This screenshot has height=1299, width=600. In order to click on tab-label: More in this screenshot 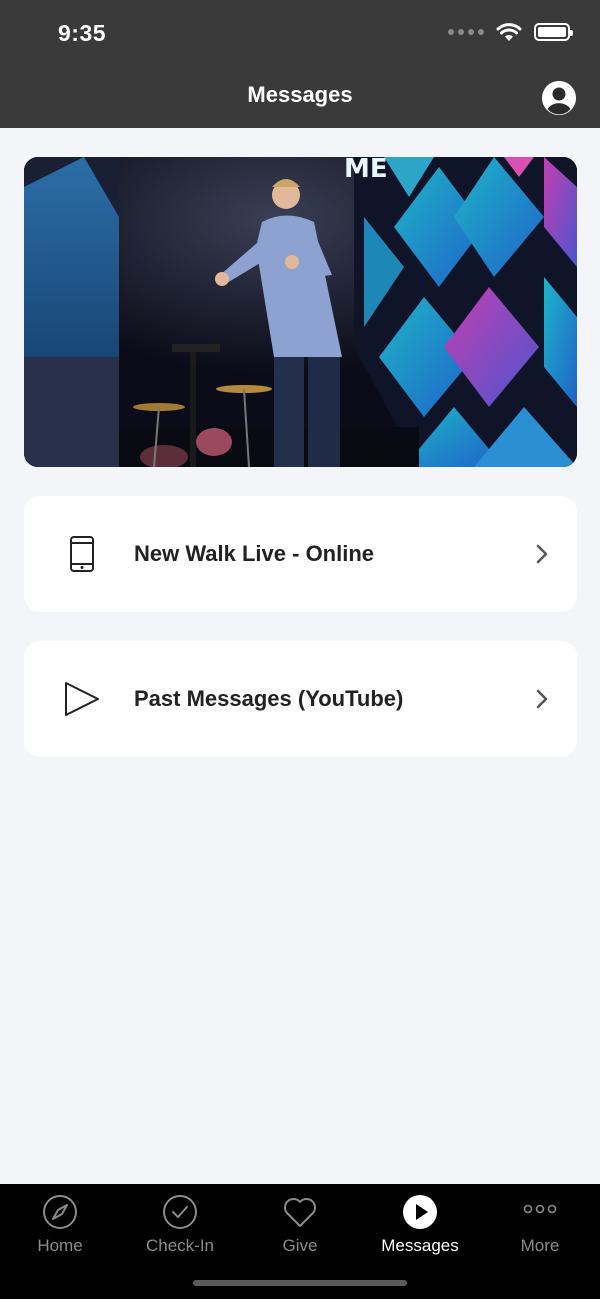, I will do `click(540, 1245)`.